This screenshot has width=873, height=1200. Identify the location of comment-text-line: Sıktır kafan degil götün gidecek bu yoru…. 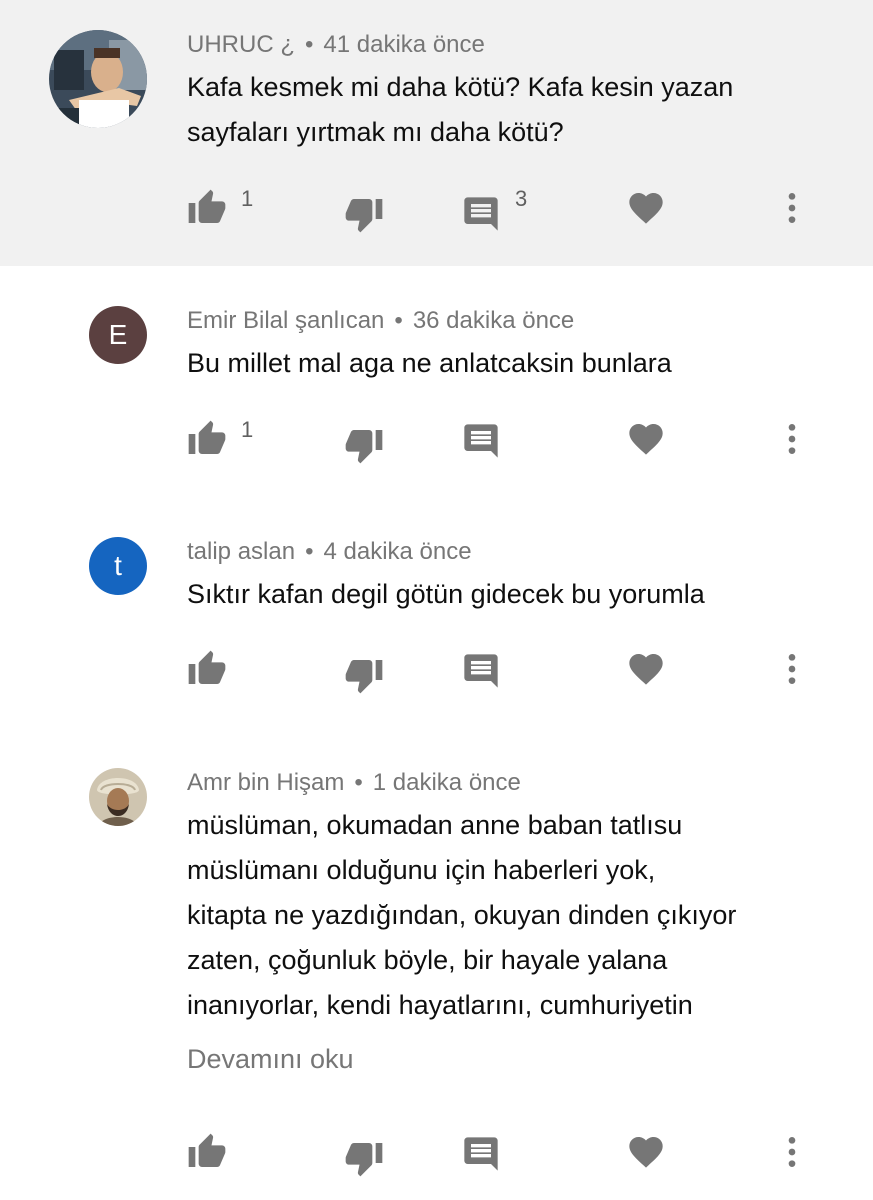
(446, 594).